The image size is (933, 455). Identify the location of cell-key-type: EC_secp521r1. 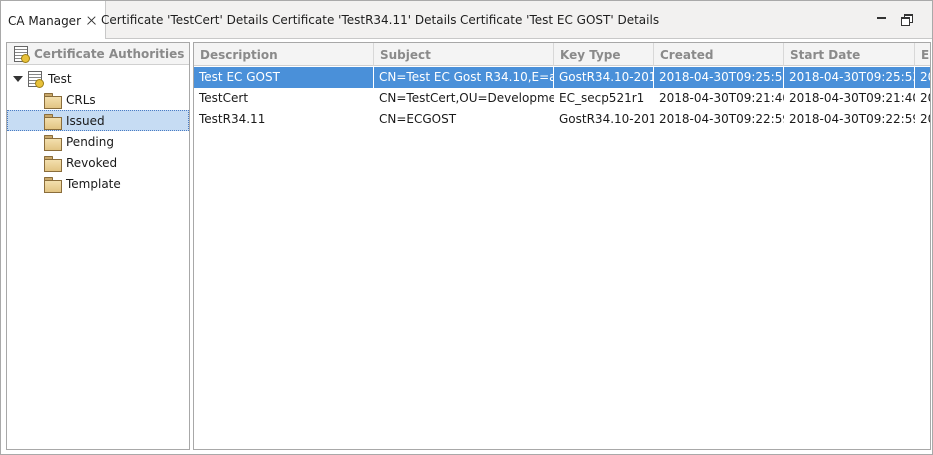
(602, 98).